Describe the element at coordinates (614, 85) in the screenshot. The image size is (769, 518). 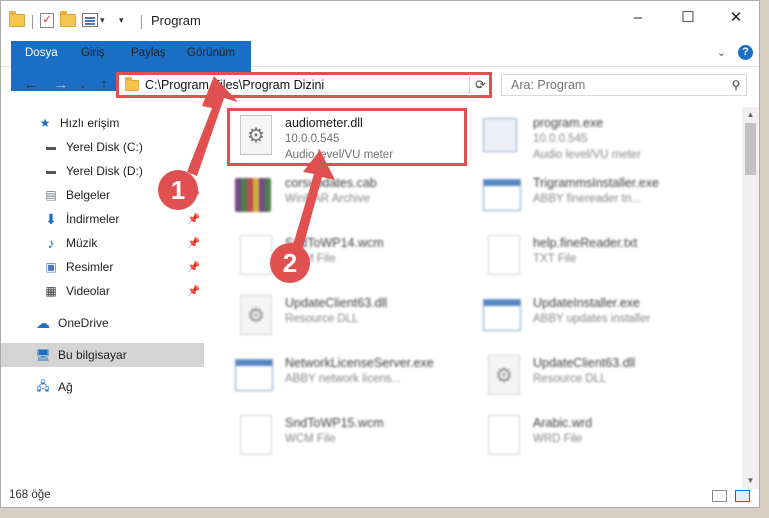
I see `search-input` at that location.